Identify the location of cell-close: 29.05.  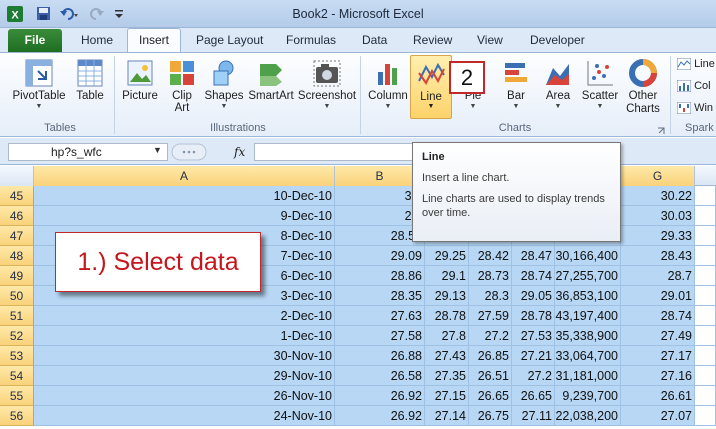
(533, 296).